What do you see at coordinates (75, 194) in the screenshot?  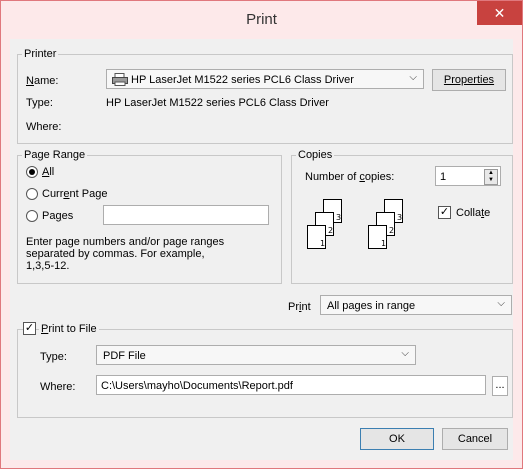 I see `current-page-label: Current Page` at bounding box center [75, 194].